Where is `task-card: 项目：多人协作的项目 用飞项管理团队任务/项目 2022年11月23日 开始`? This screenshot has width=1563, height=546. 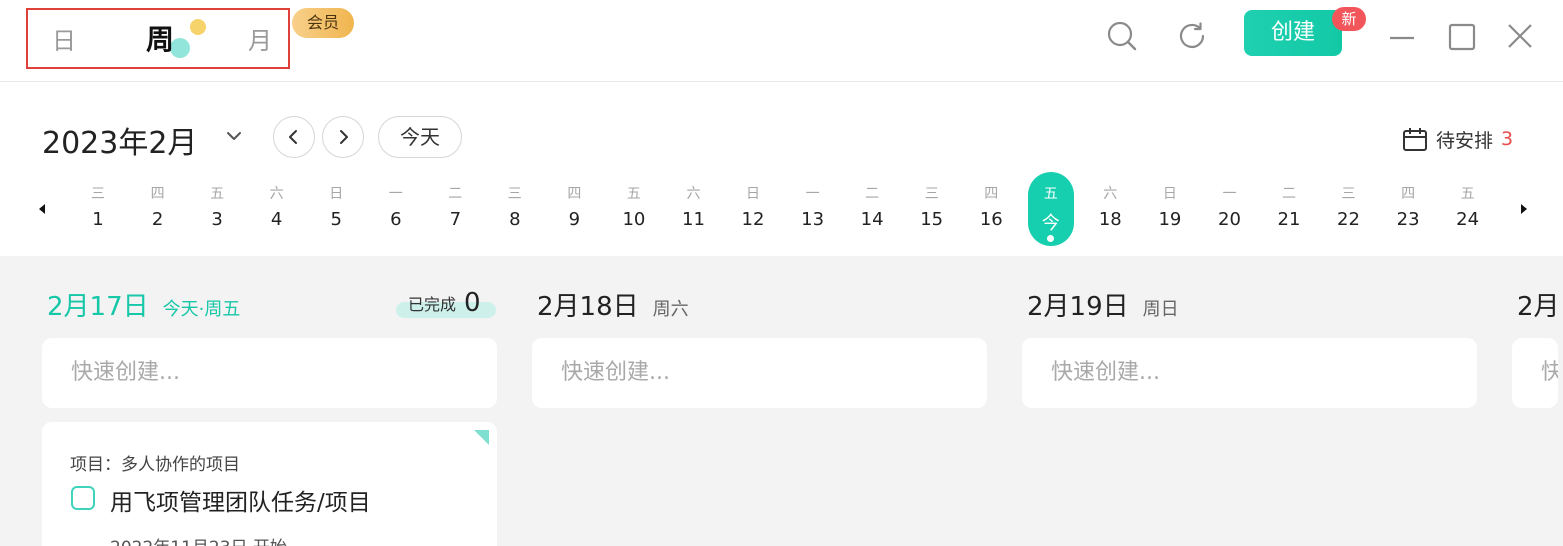
task-card: 项目：多人协作的项目 用飞项管理团队任务/项目 2022年11月23日 开始 is located at coordinates (269, 484).